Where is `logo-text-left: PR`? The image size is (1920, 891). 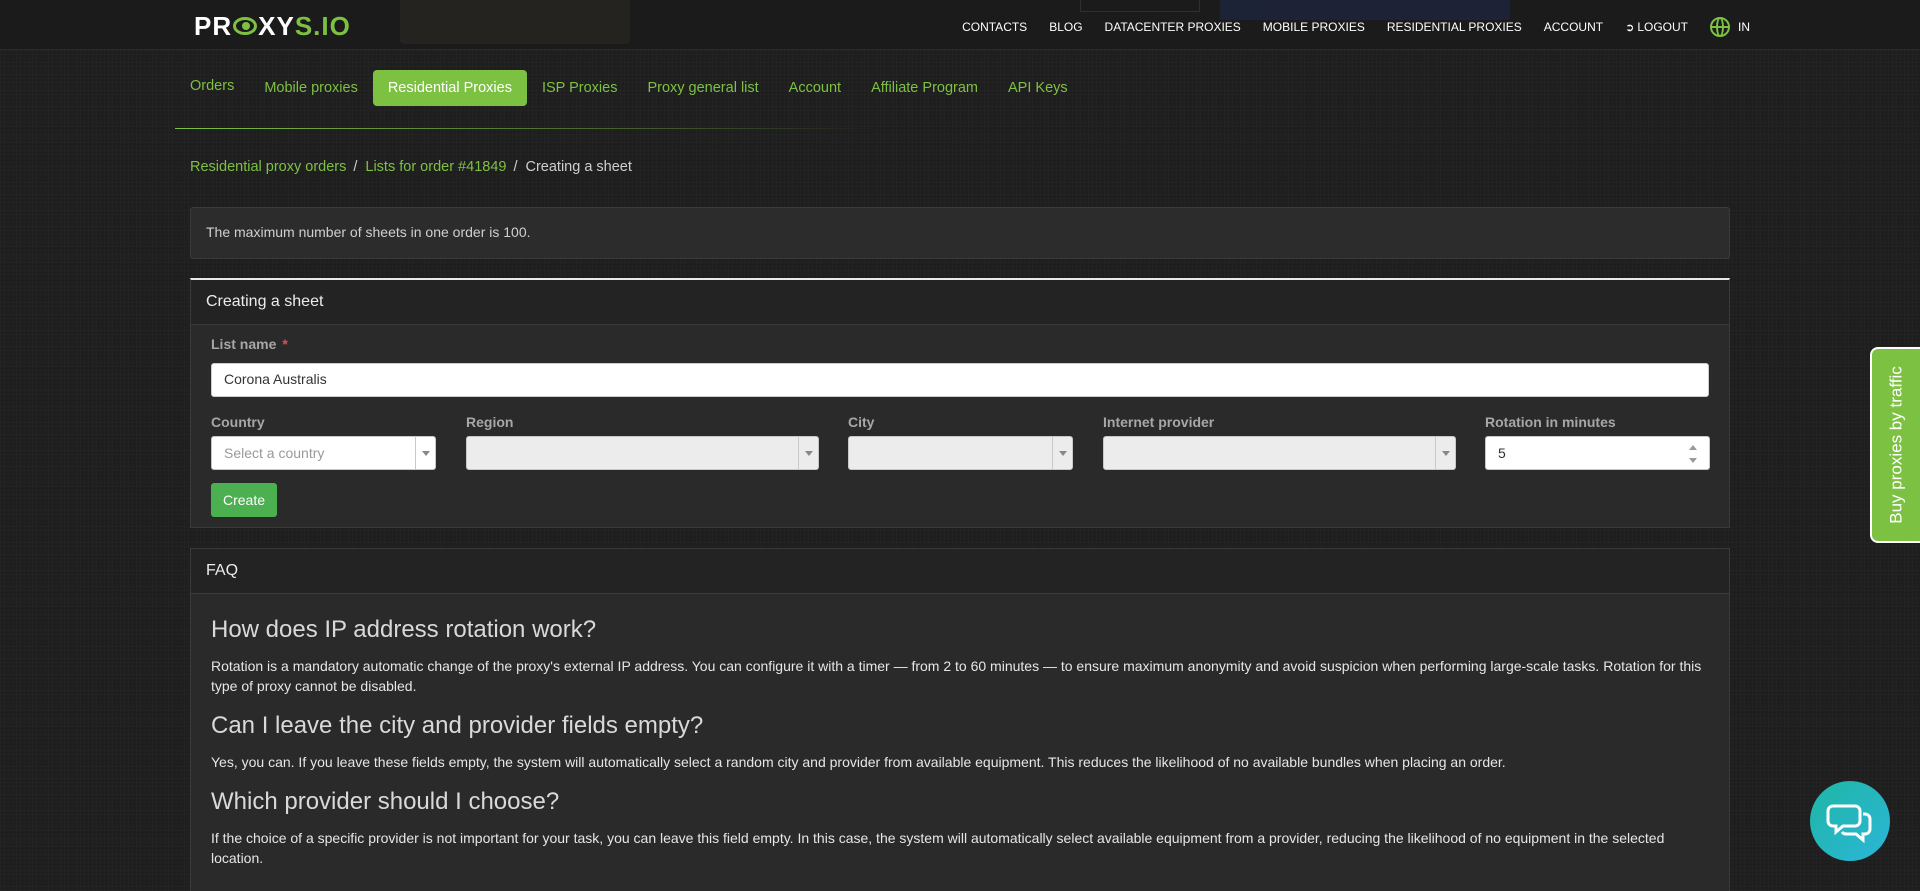
logo-text-left: PR is located at coordinates (213, 25).